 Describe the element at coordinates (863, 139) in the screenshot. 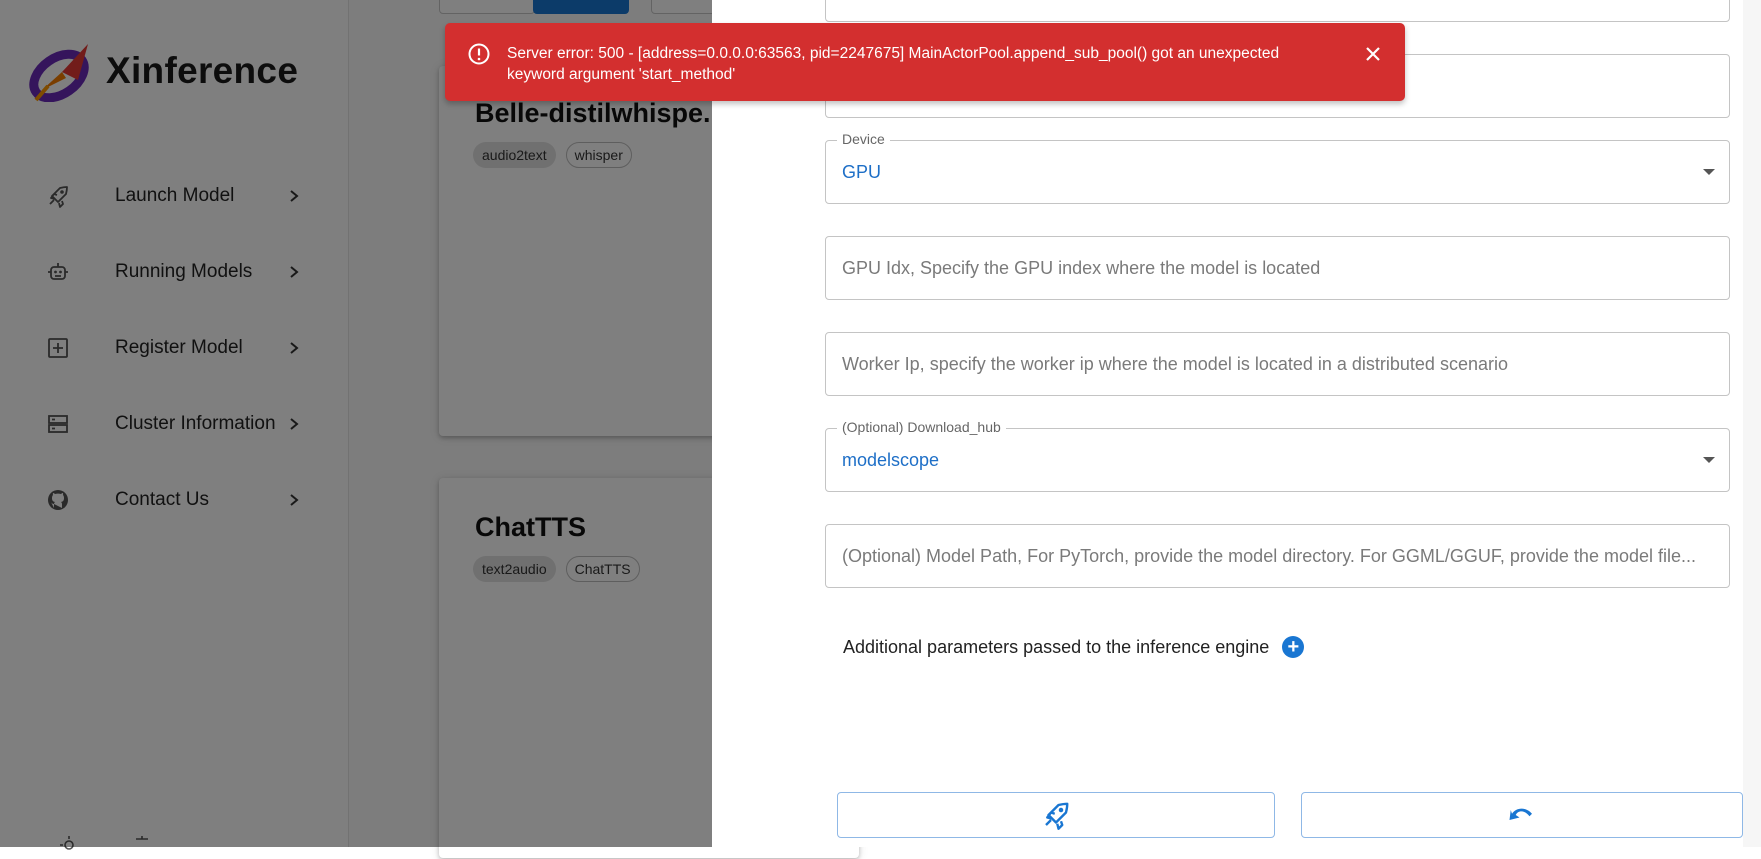

I see `device-label: Device` at that location.